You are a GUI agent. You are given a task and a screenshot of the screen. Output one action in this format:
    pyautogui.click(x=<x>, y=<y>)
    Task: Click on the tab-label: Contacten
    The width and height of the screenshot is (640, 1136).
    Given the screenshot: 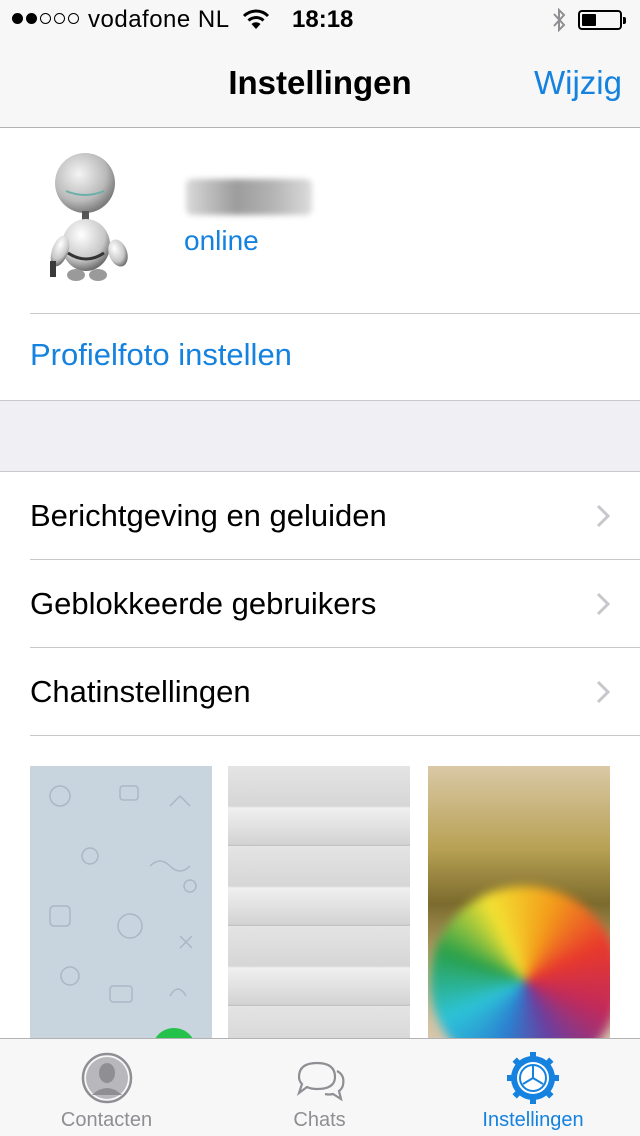 What is the action you would take?
    pyautogui.click(x=106, y=1120)
    